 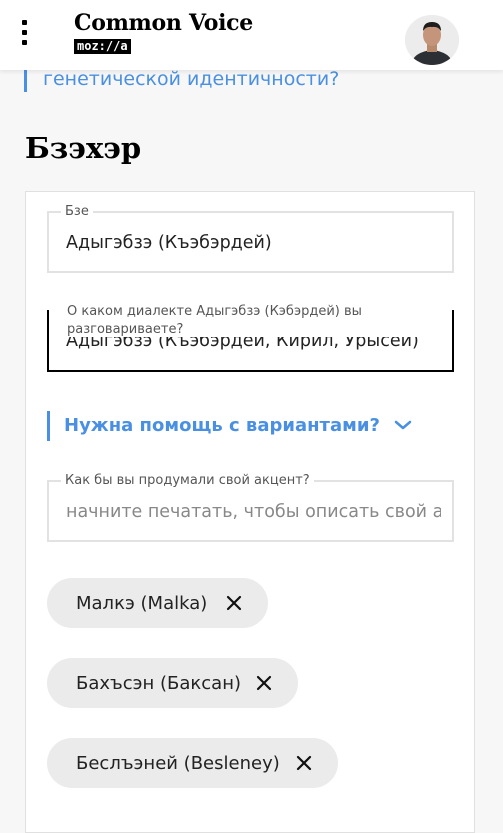 What do you see at coordinates (222, 425) in the screenshot?
I see `help-variants-label: Нужна помощь с вариантами?` at bounding box center [222, 425].